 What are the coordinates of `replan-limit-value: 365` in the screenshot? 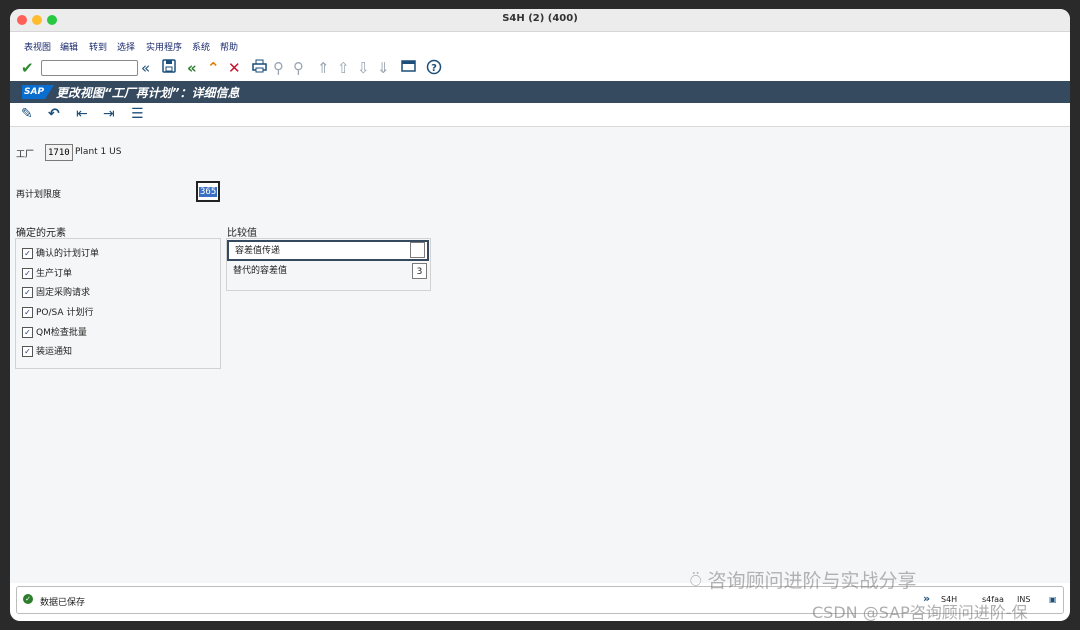 It's located at (208, 192).